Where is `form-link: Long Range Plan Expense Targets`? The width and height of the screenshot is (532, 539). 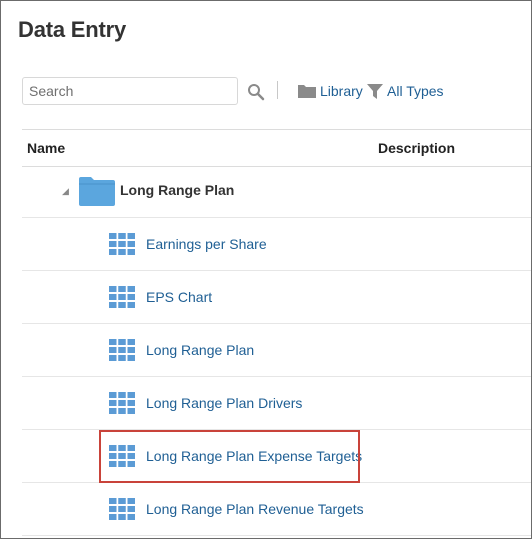
form-link: Long Range Plan Expense Targets is located at coordinates (254, 456).